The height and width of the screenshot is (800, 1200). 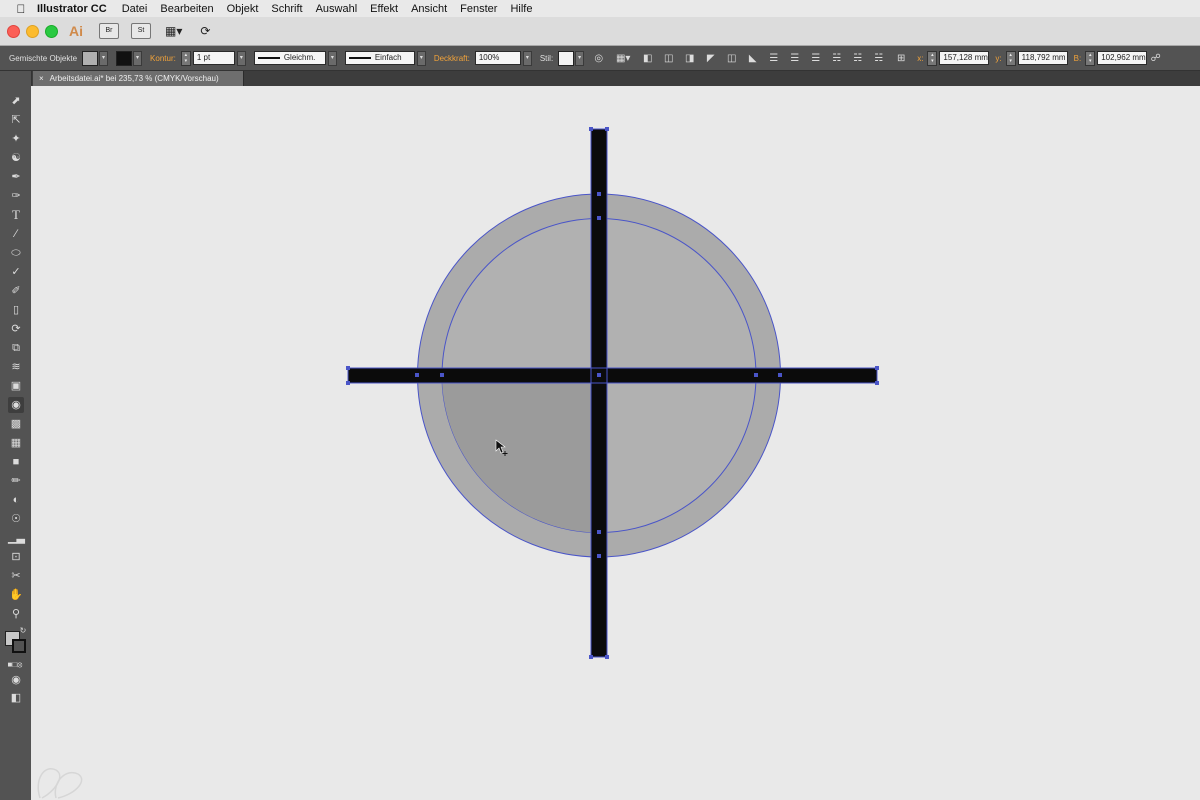 What do you see at coordinates (19, 646) in the screenshot?
I see `stroke-color-swatch` at bounding box center [19, 646].